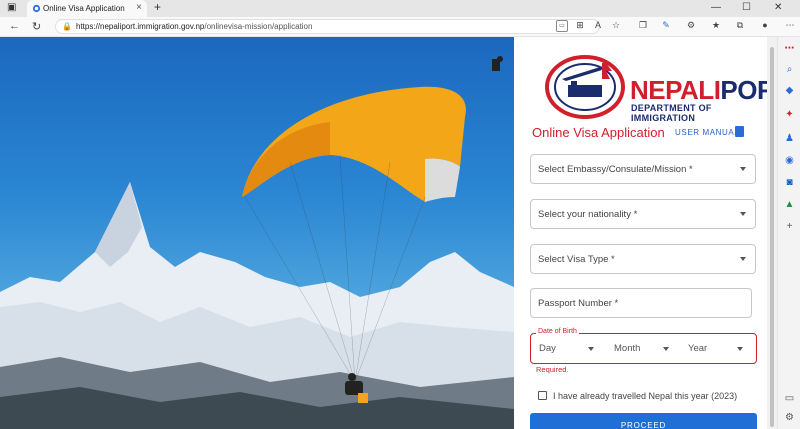 The width and height of the screenshot is (800, 429). I want to click on new-tab-button: +, so click(157, 7).